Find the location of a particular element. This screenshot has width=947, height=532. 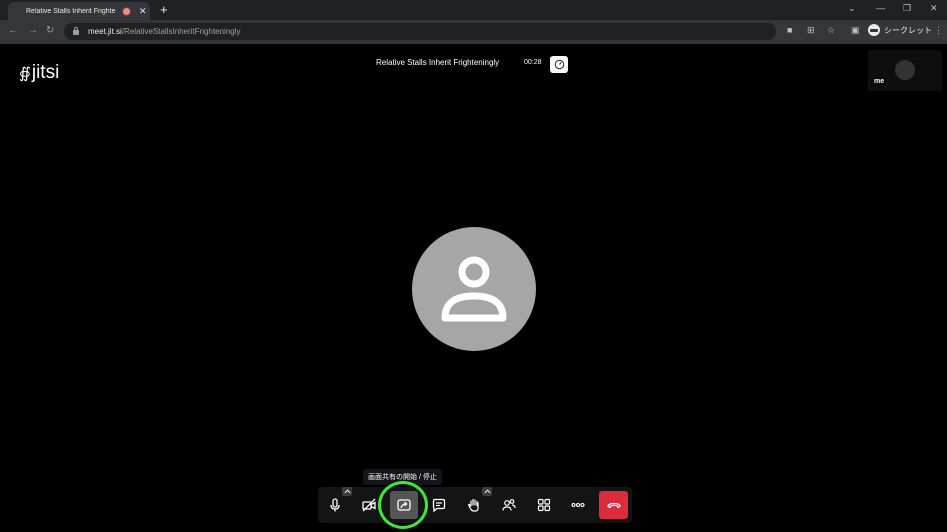

meeting-toolbar is located at coordinates (475, 505).